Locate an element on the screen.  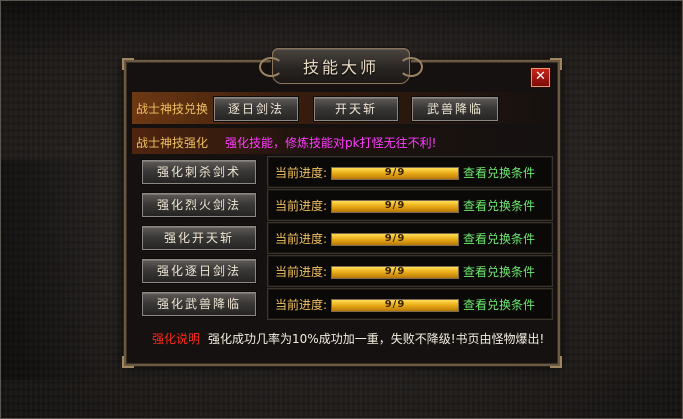
dialog-title: 技能大师 is located at coordinates (340, 67).